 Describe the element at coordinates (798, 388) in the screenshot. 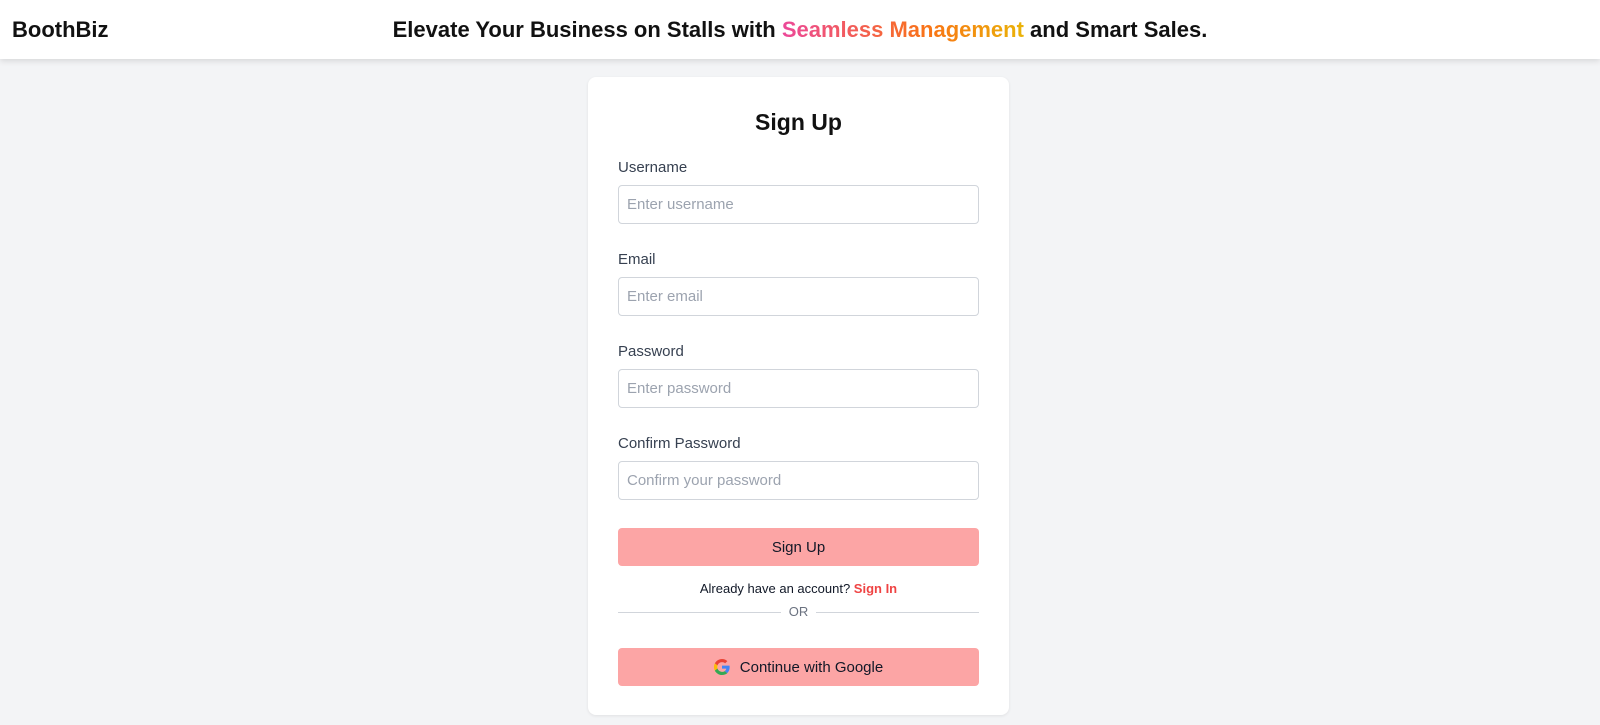

I see `password-input` at that location.